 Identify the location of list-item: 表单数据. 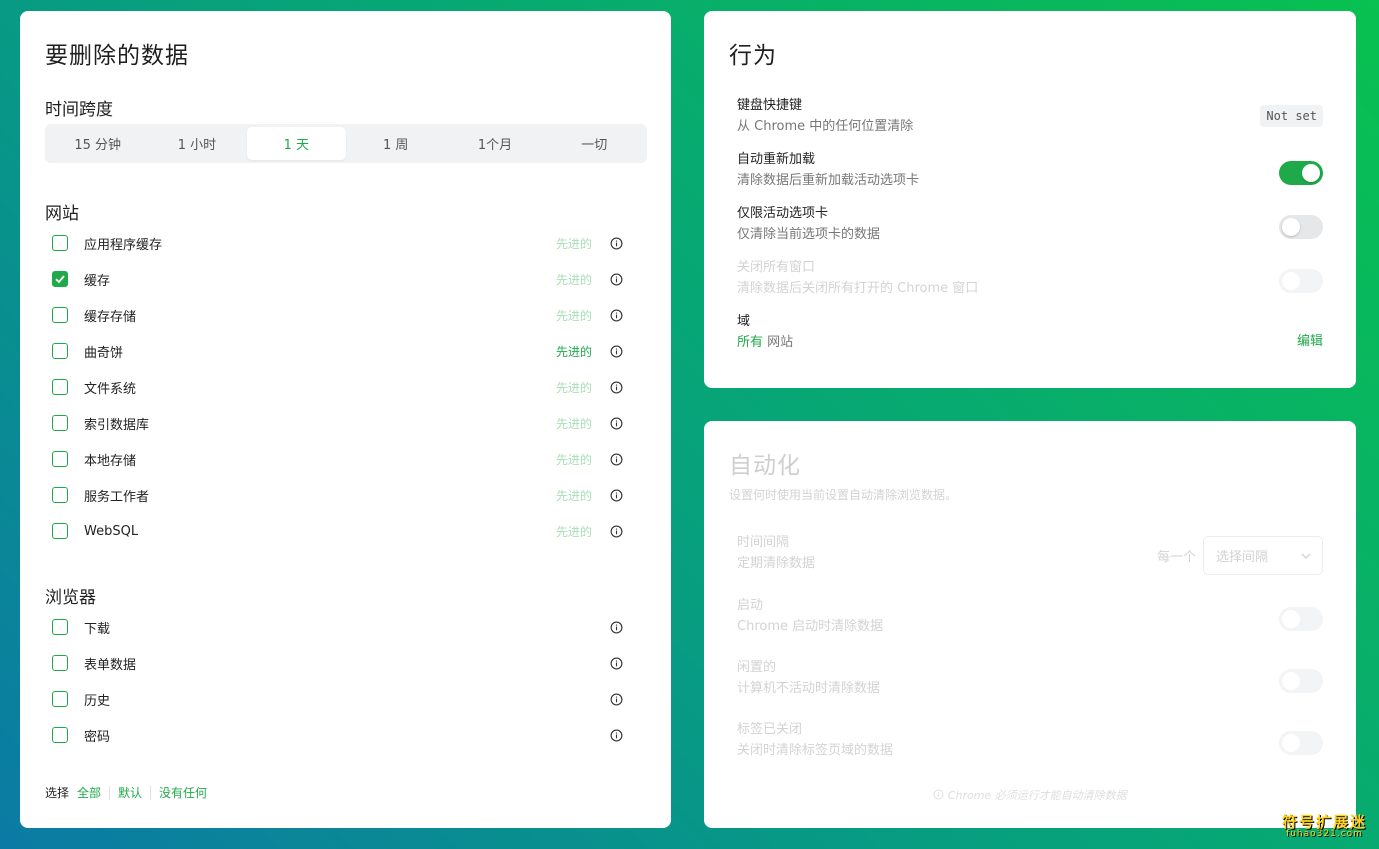
(342, 663).